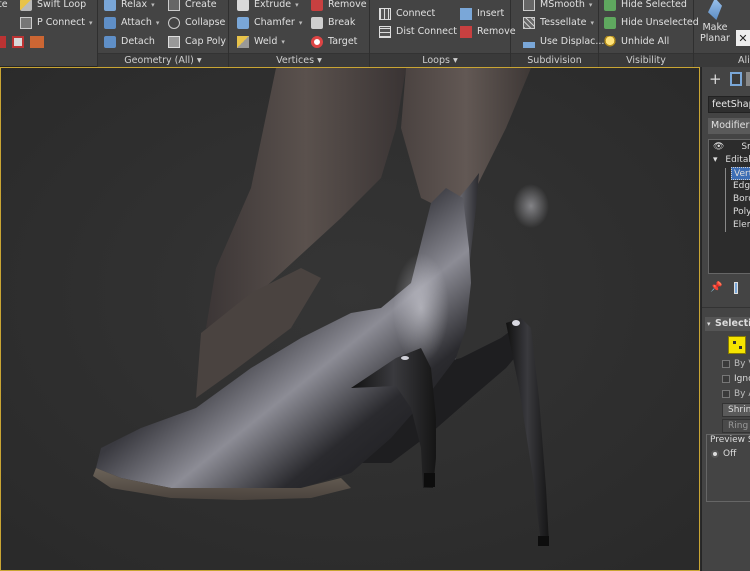 This screenshot has width=750, height=571. I want to click on radio-selected-icon, so click(715, 454).